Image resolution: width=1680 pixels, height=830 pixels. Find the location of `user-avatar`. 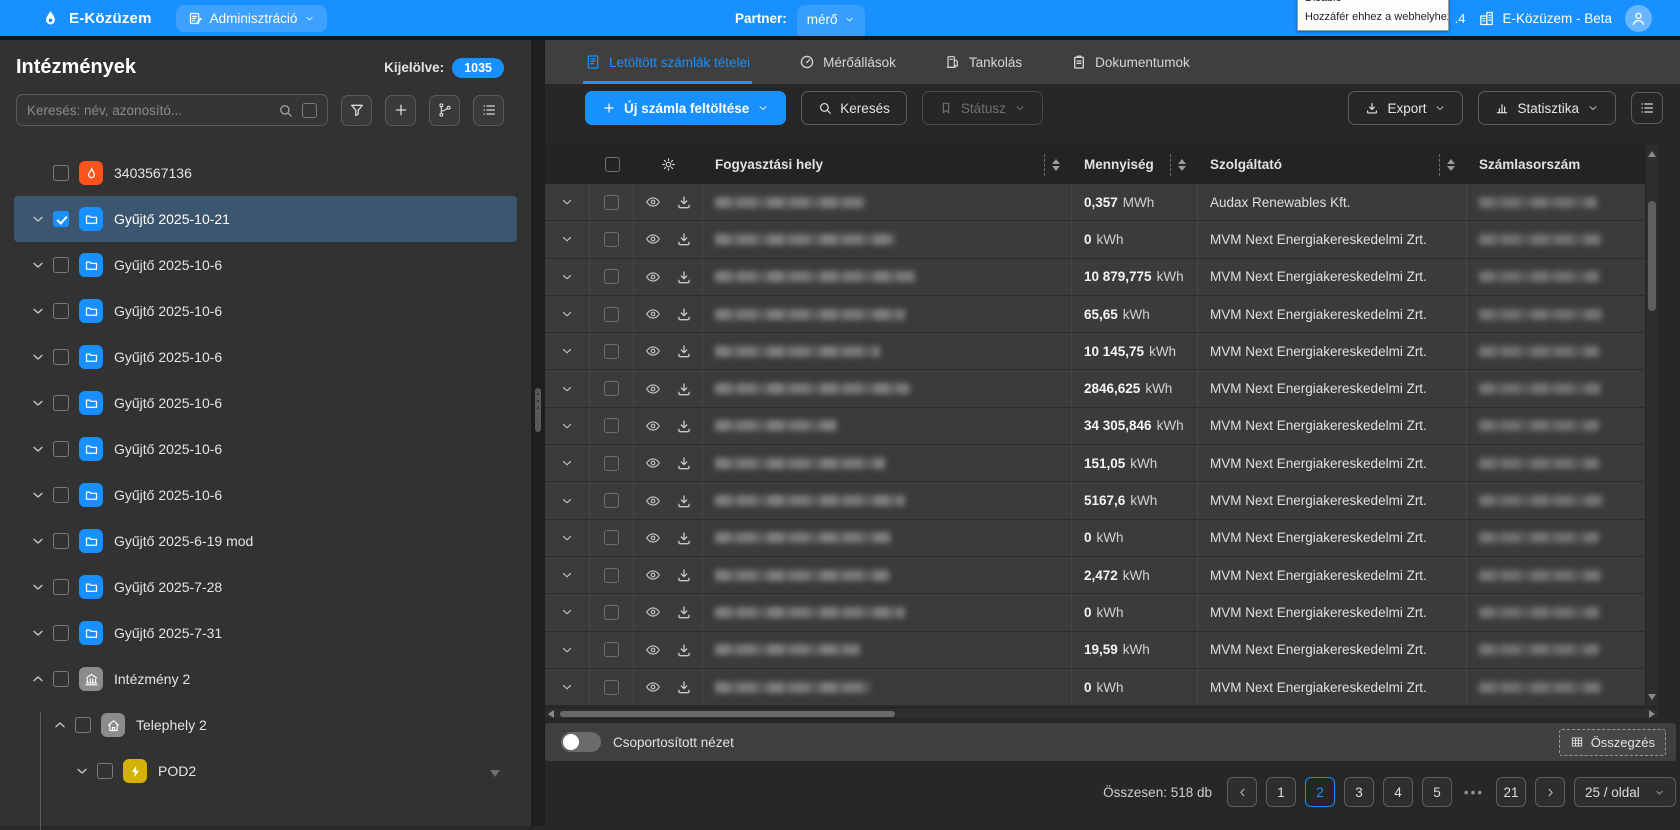

user-avatar is located at coordinates (1638, 18).